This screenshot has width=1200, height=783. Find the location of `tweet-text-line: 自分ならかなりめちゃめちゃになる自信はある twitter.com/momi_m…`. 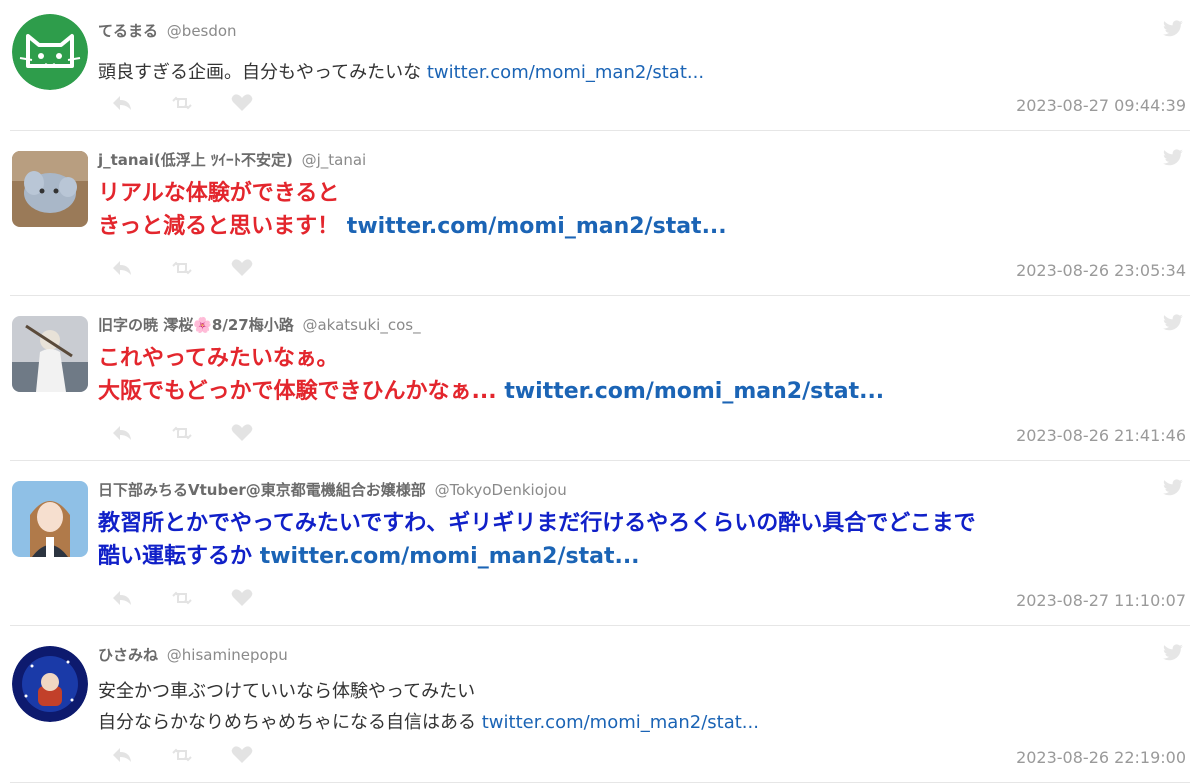

tweet-text-line: 自分ならかなりめちゃめちゃになる自信はある twitter.com/momi_m… is located at coordinates (428, 722).